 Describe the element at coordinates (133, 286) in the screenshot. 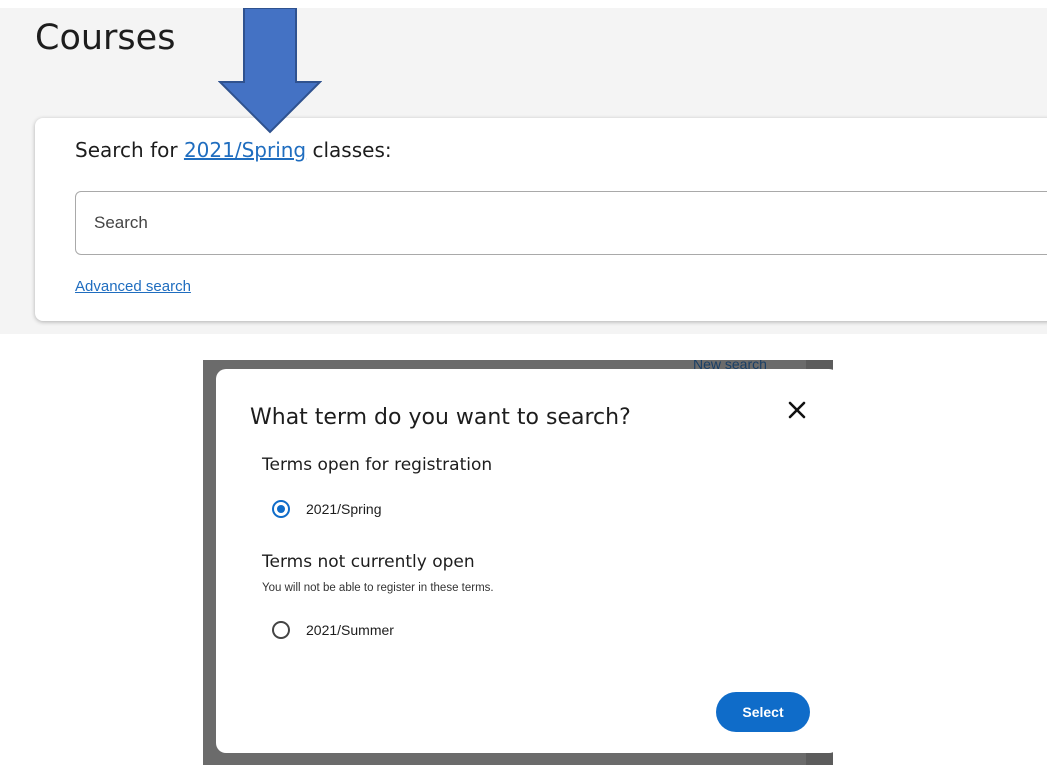

I see `advanced-search-link: Advanced search` at that location.